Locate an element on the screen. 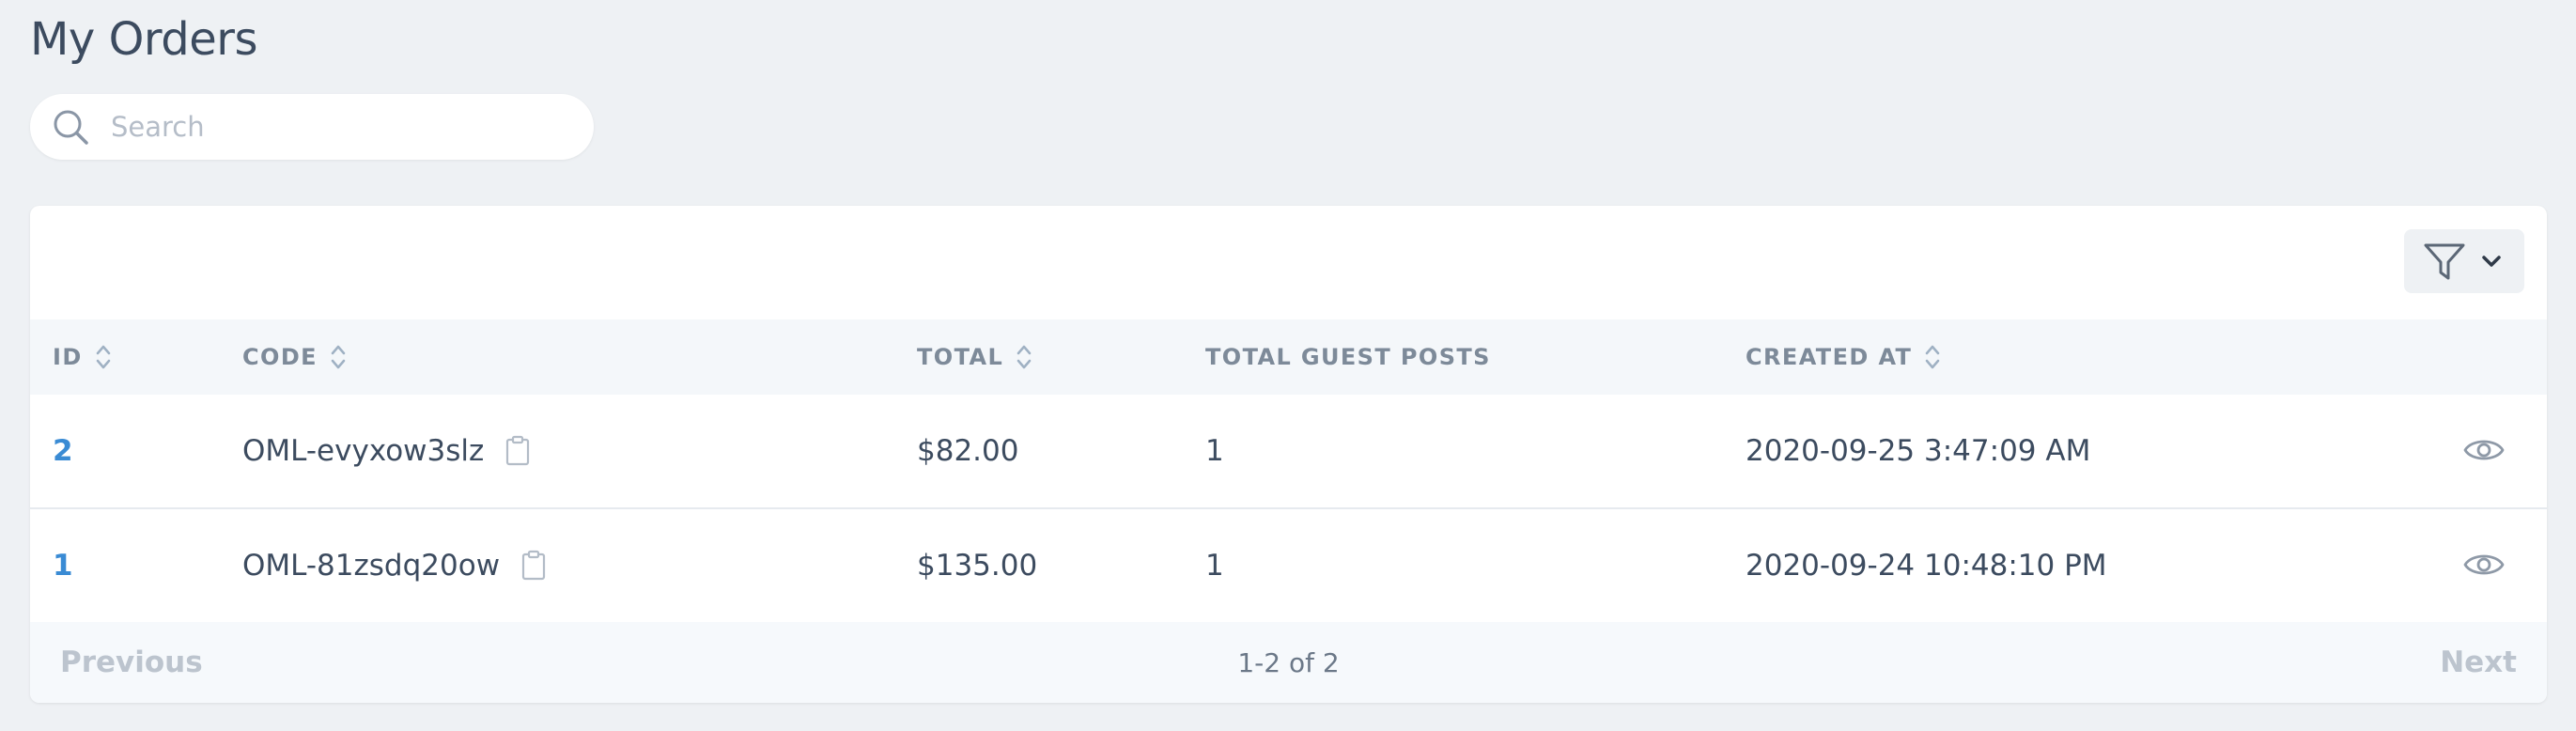  order-id-link: 1 is located at coordinates (63, 565).